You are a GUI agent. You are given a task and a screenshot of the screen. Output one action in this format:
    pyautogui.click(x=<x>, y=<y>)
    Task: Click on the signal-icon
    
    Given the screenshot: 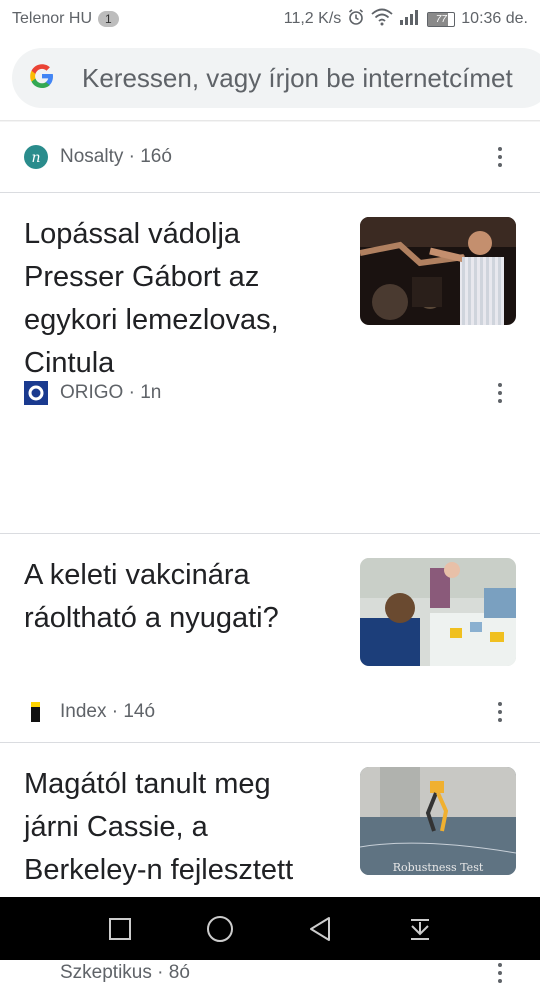 What is the action you would take?
    pyautogui.click(x=410, y=19)
    